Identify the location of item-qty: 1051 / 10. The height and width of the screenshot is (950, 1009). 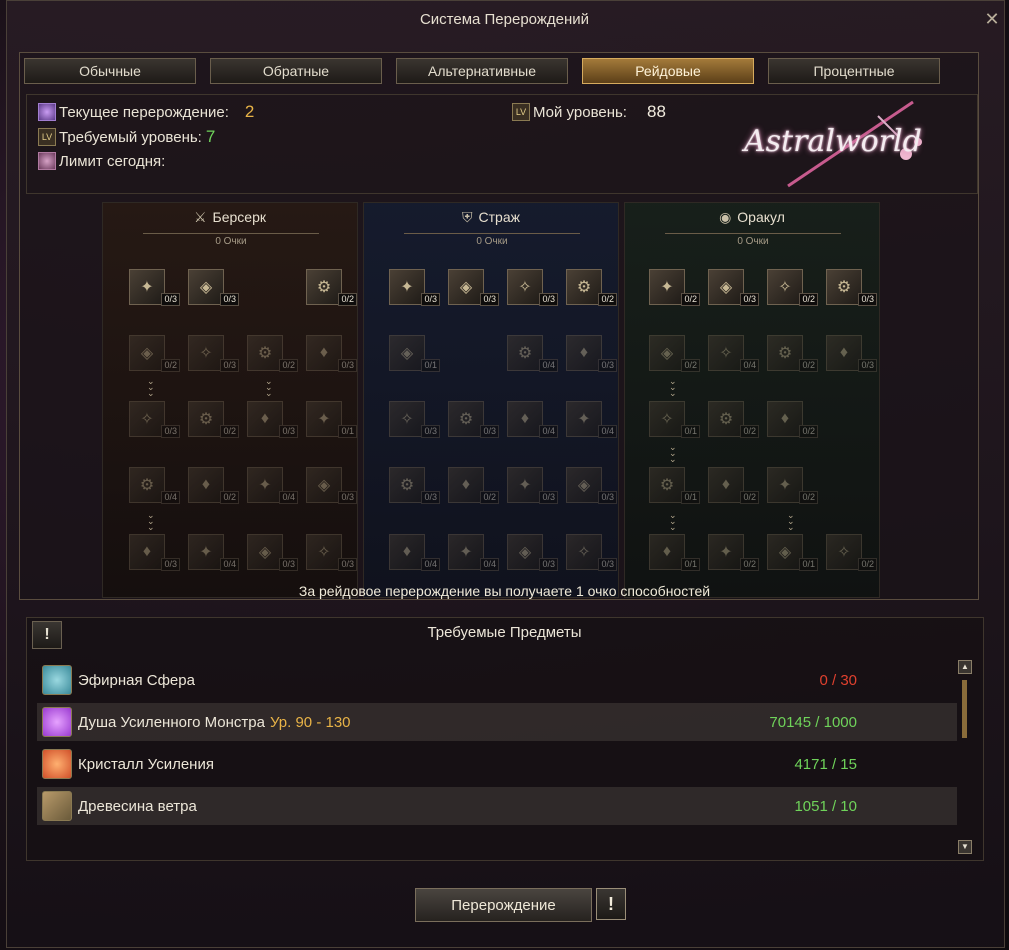
(825, 806).